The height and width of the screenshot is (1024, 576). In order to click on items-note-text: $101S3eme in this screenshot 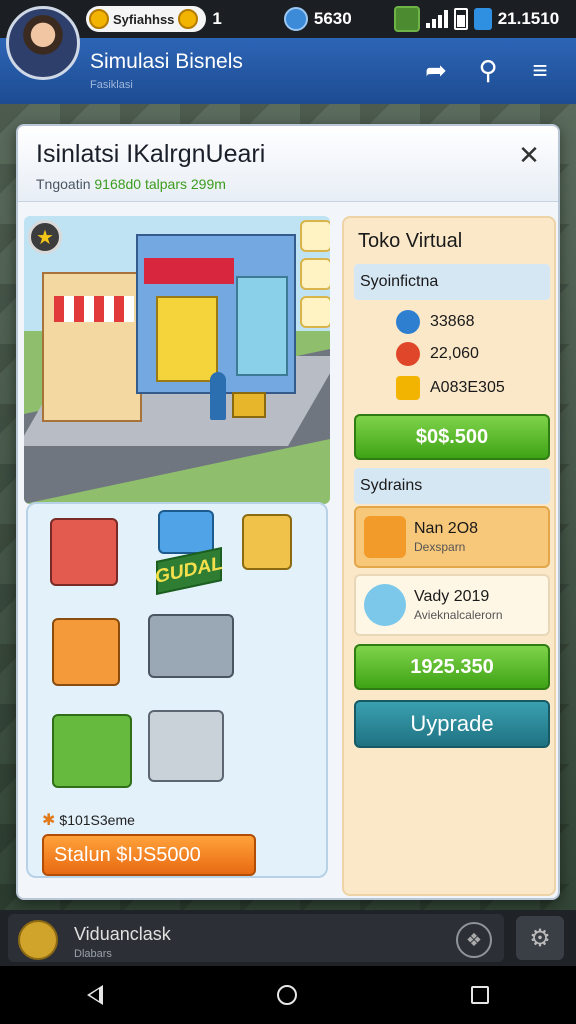, I will do `click(97, 820)`.